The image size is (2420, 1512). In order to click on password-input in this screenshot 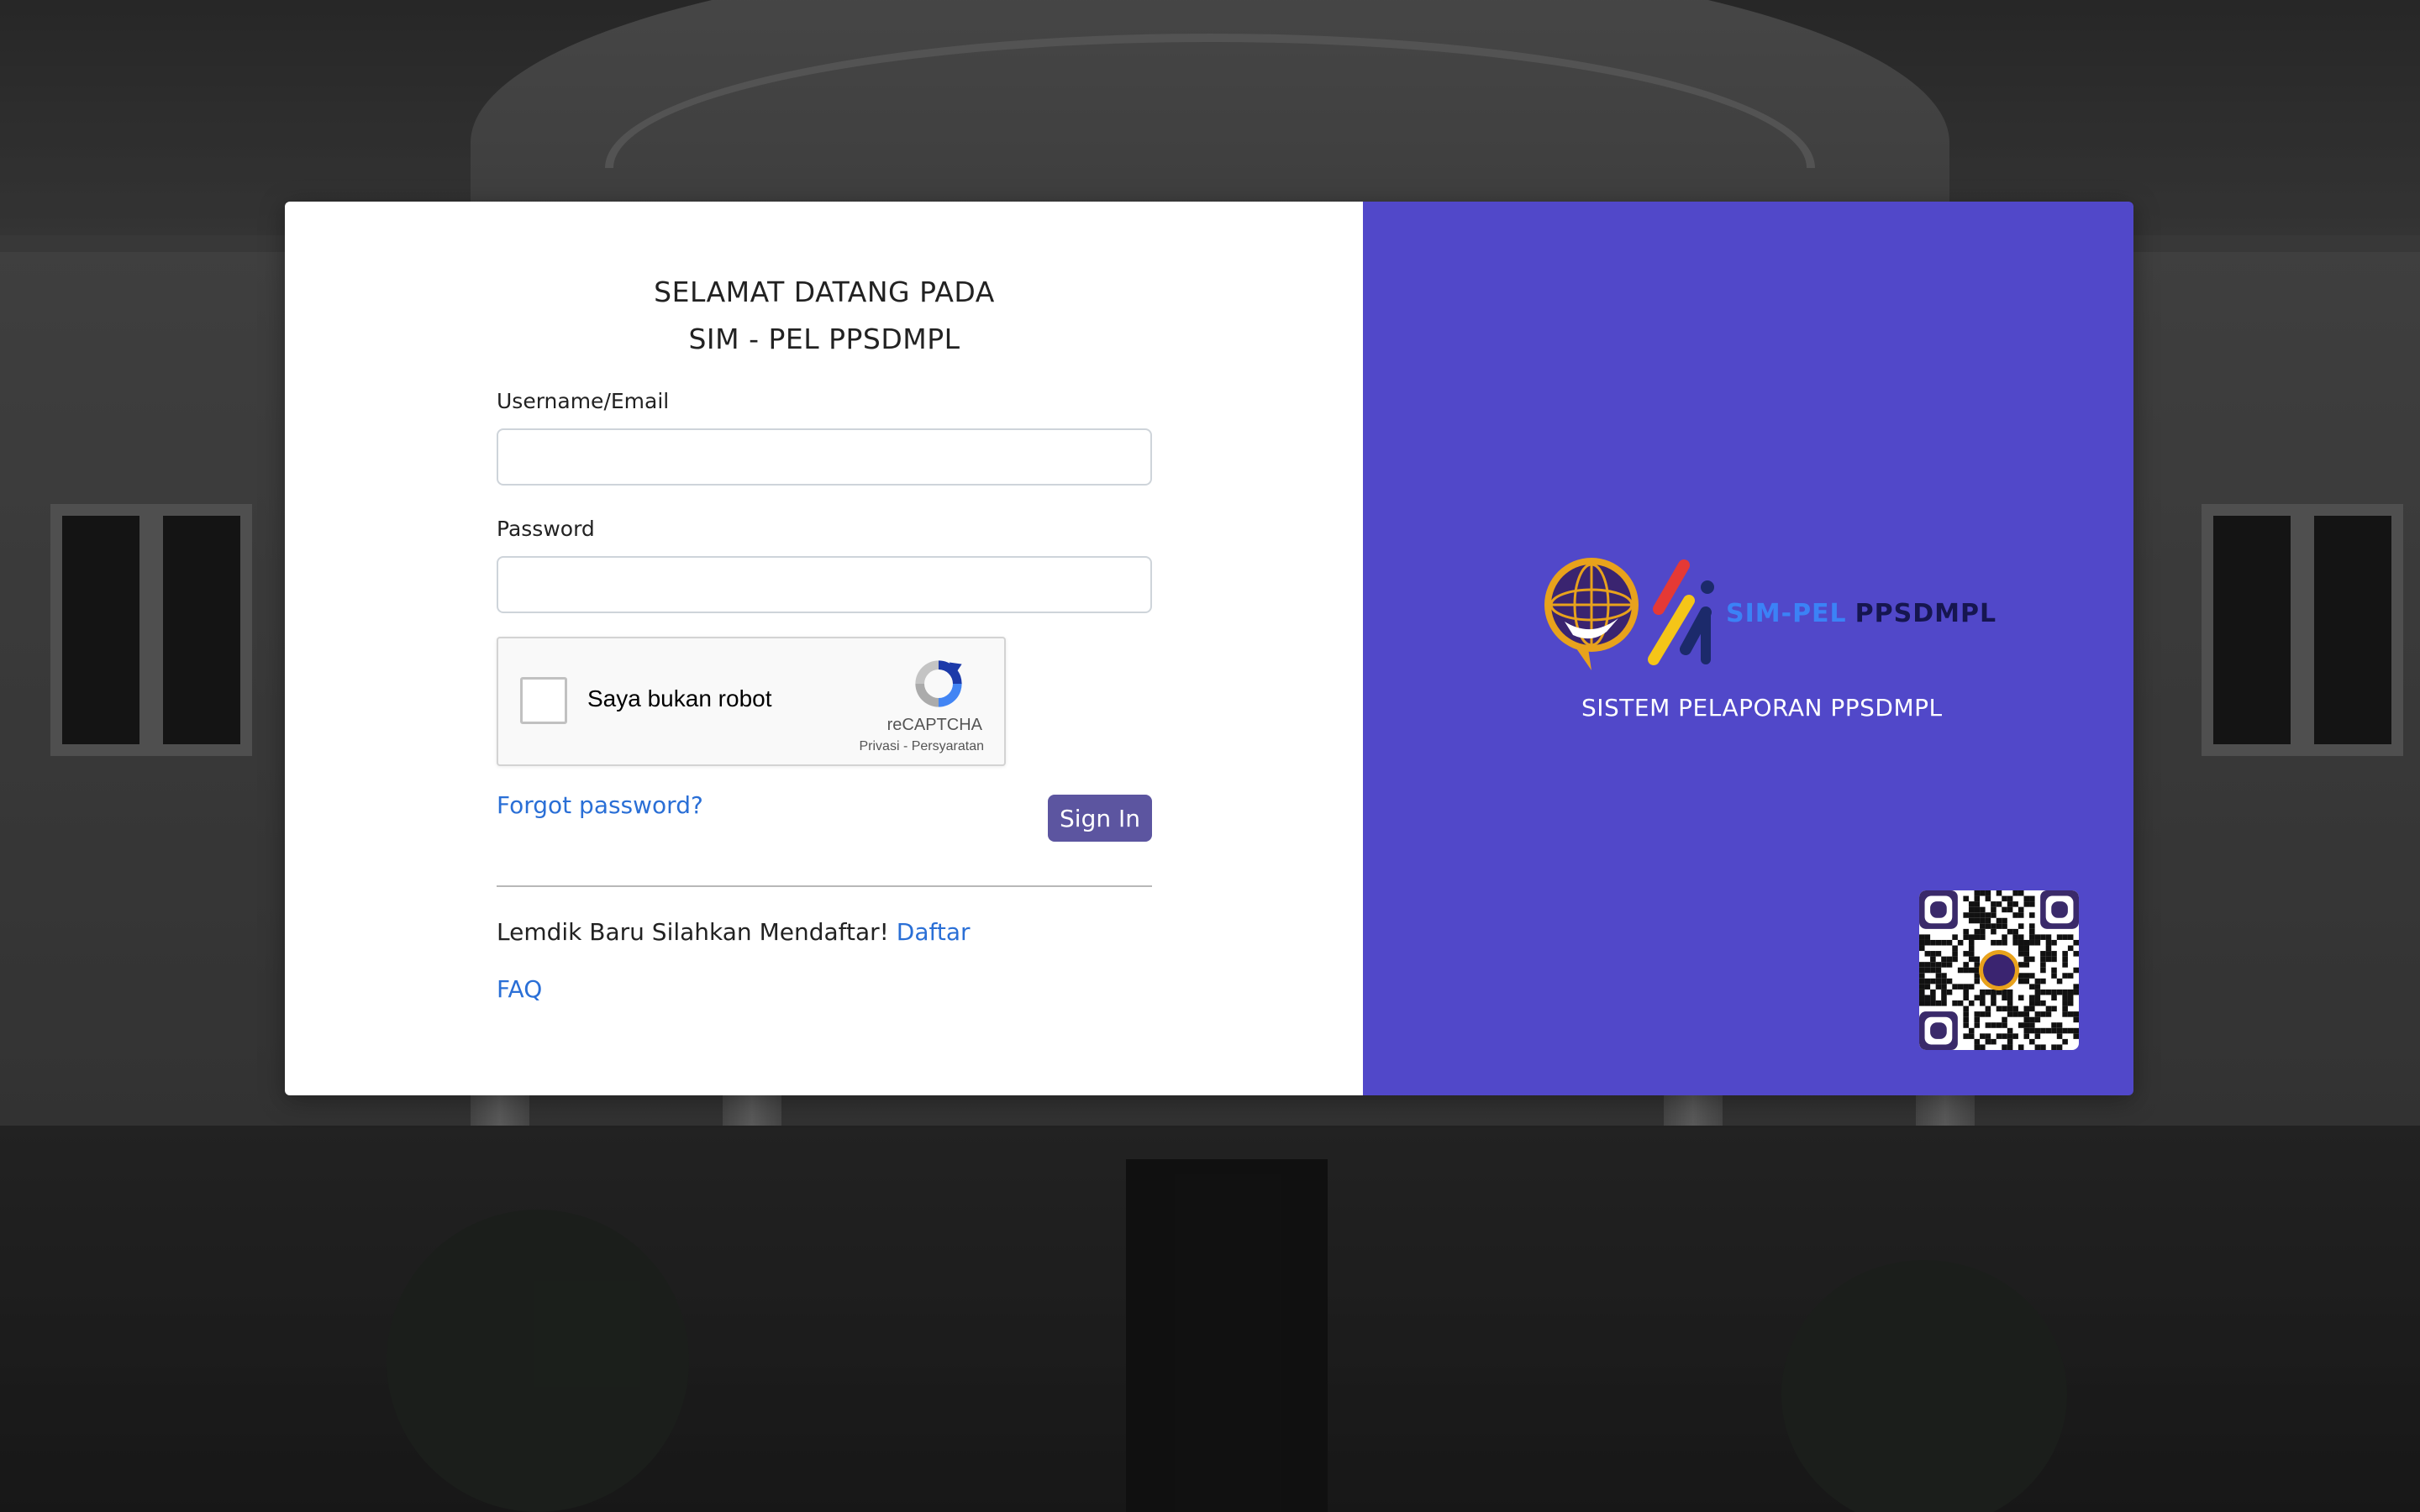, I will do `click(825, 584)`.